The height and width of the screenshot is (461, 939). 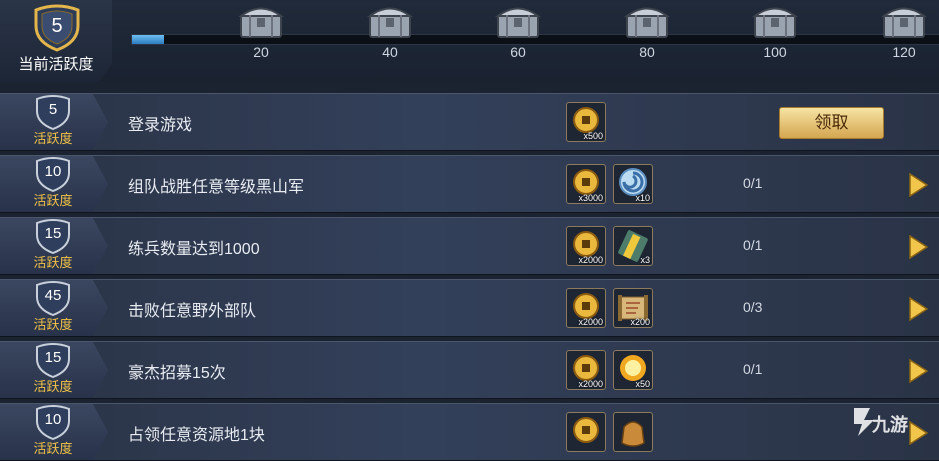 What do you see at coordinates (469, 122) in the screenshot?
I see `task-row: 5 活跃度 登录游戏 x500 领取` at bounding box center [469, 122].